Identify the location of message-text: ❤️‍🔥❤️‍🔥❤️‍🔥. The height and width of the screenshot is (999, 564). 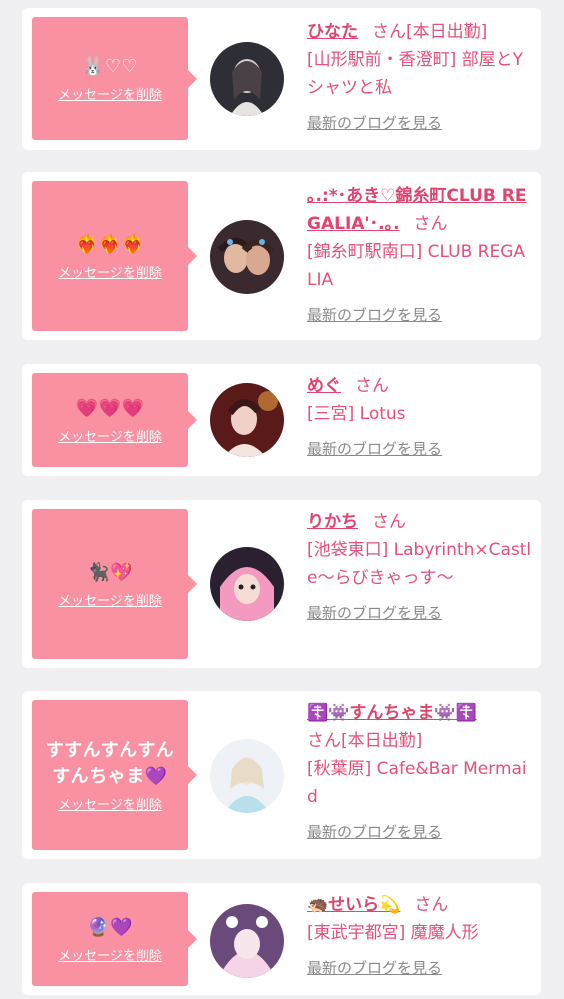
(110, 244).